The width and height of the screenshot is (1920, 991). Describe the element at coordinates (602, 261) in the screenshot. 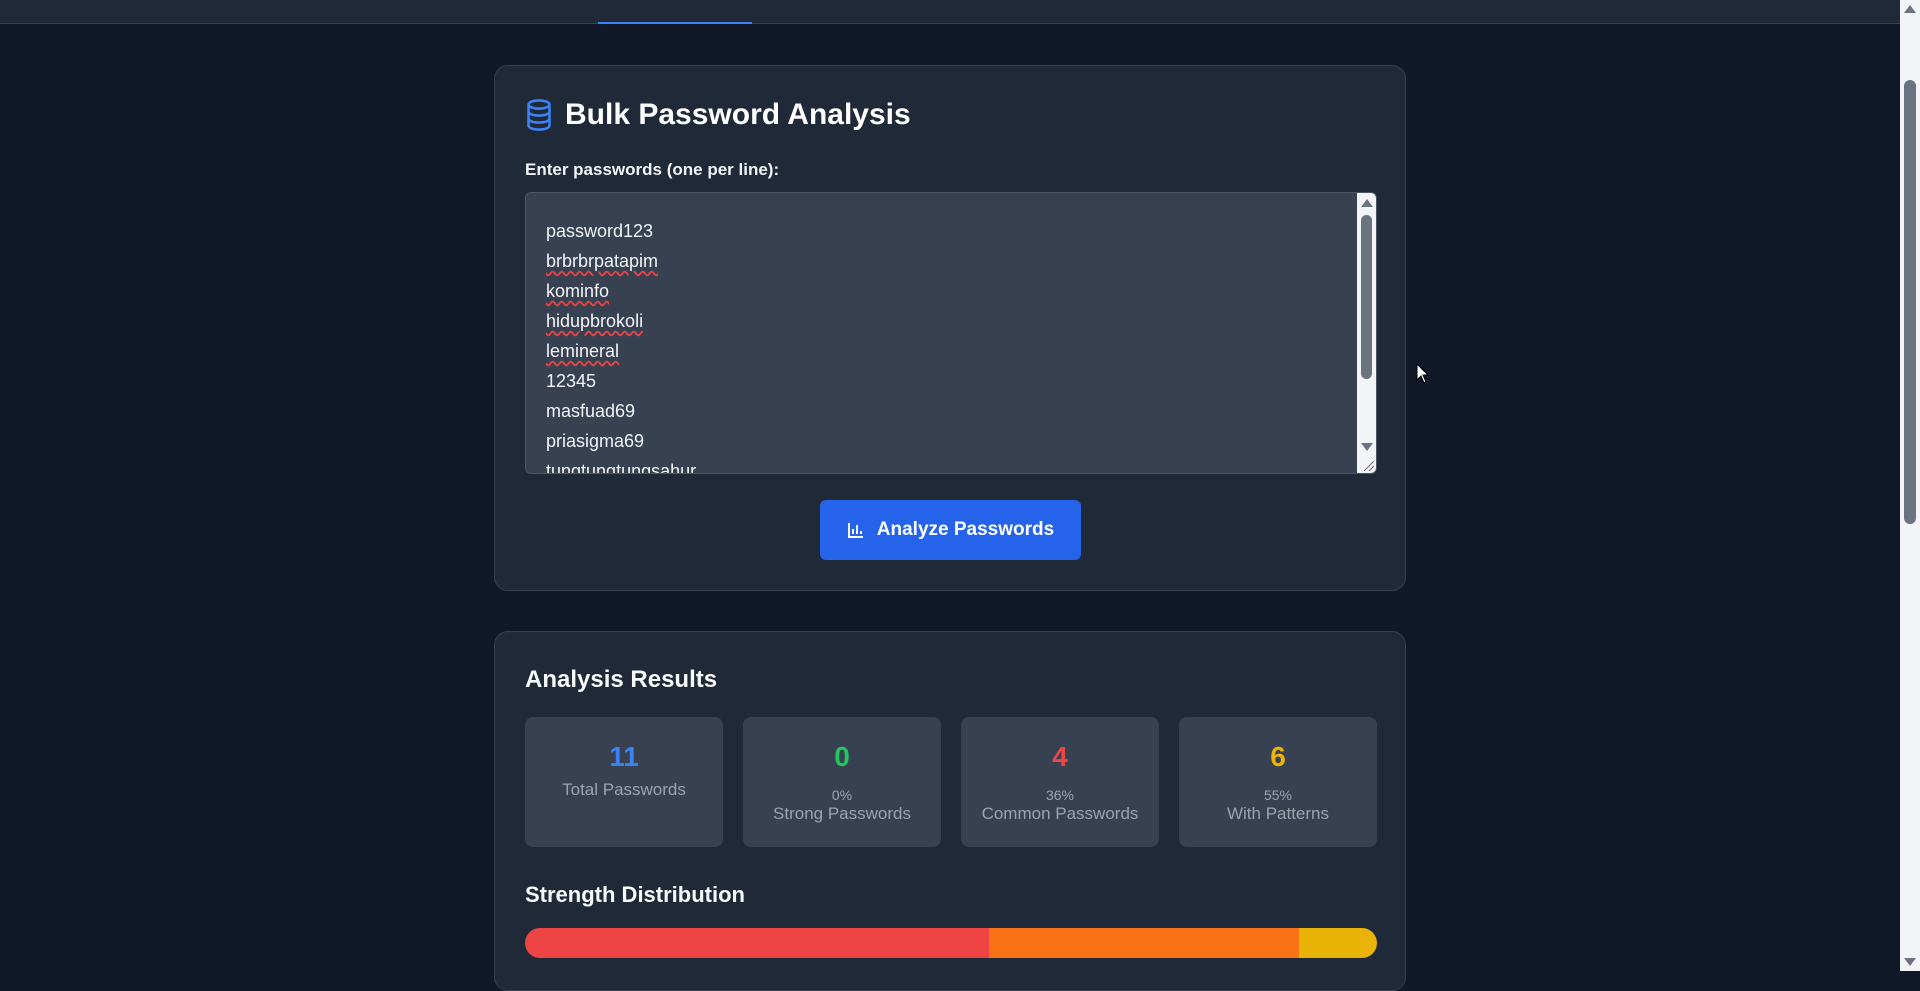

I see `password-line: brbrbrpatapim` at that location.